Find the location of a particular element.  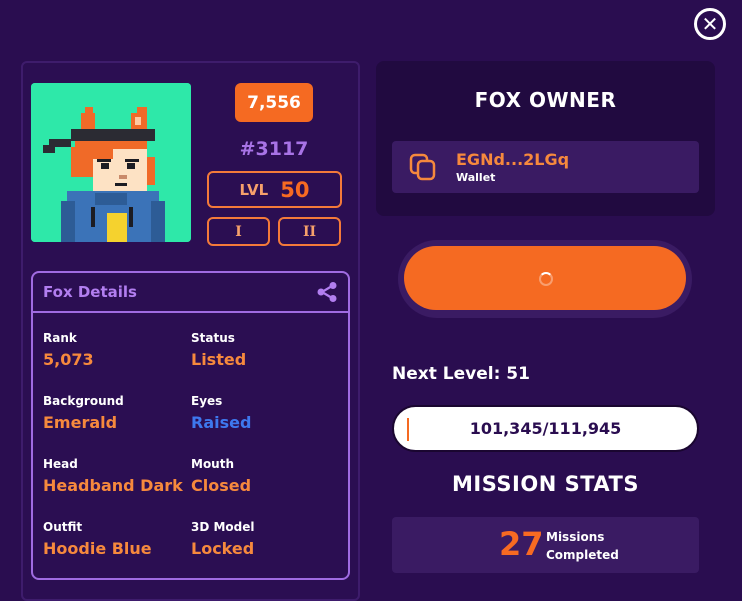

missions-label-line2: Completed is located at coordinates (582, 555).